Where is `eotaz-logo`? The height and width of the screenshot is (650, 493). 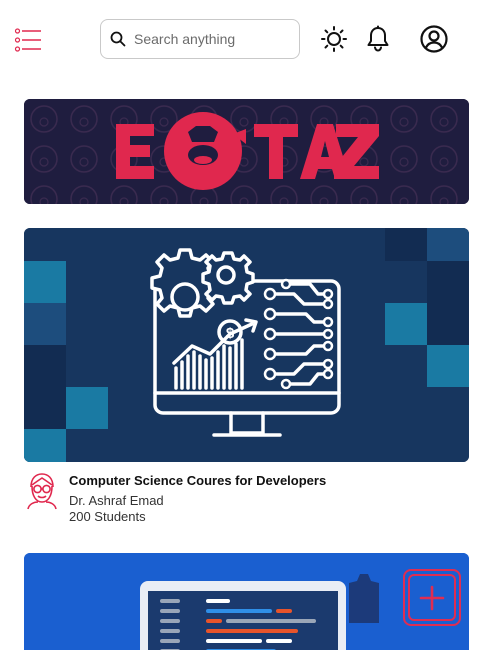 eotaz-logo is located at coordinates (246, 151).